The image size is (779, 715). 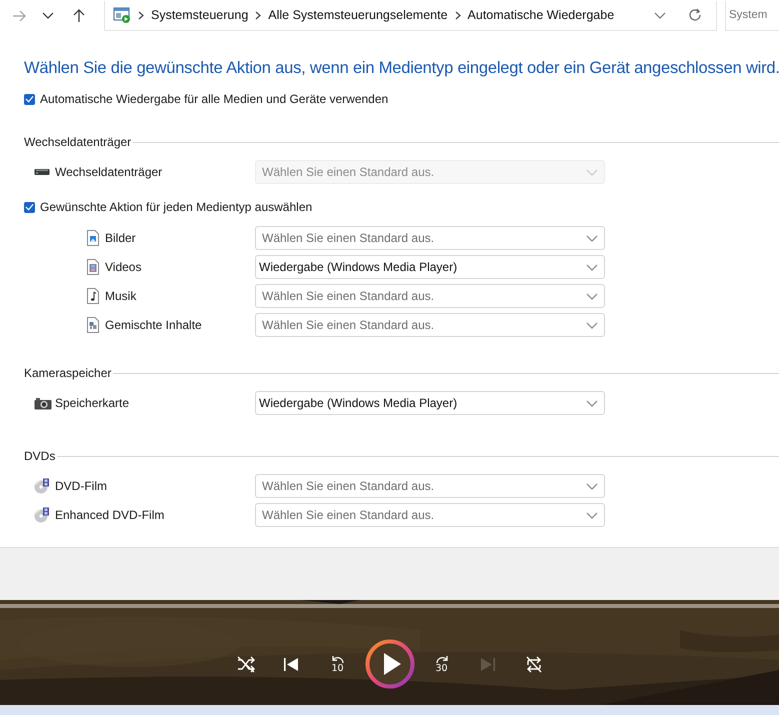 I want to click on camera-icon, so click(x=43, y=403).